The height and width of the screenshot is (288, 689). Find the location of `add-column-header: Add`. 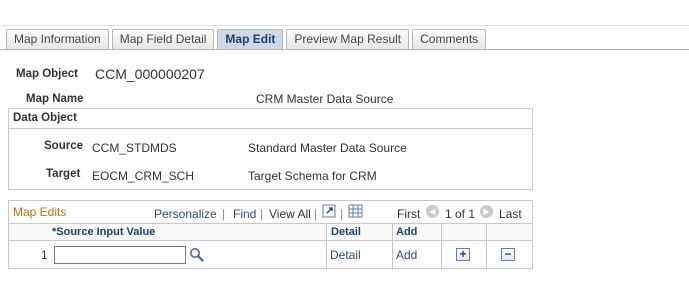

add-column-header: Add is located at coordinates (407, 232).